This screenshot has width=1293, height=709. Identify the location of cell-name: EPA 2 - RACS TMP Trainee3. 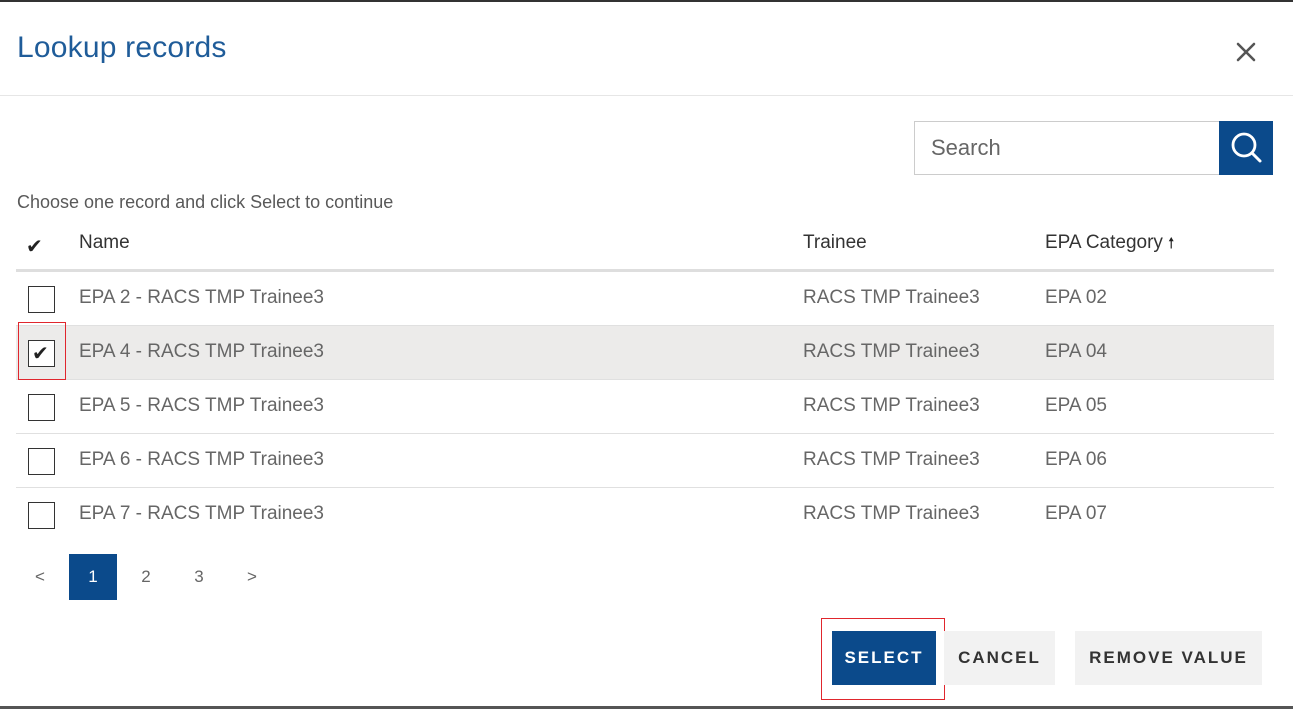
(201, 297).